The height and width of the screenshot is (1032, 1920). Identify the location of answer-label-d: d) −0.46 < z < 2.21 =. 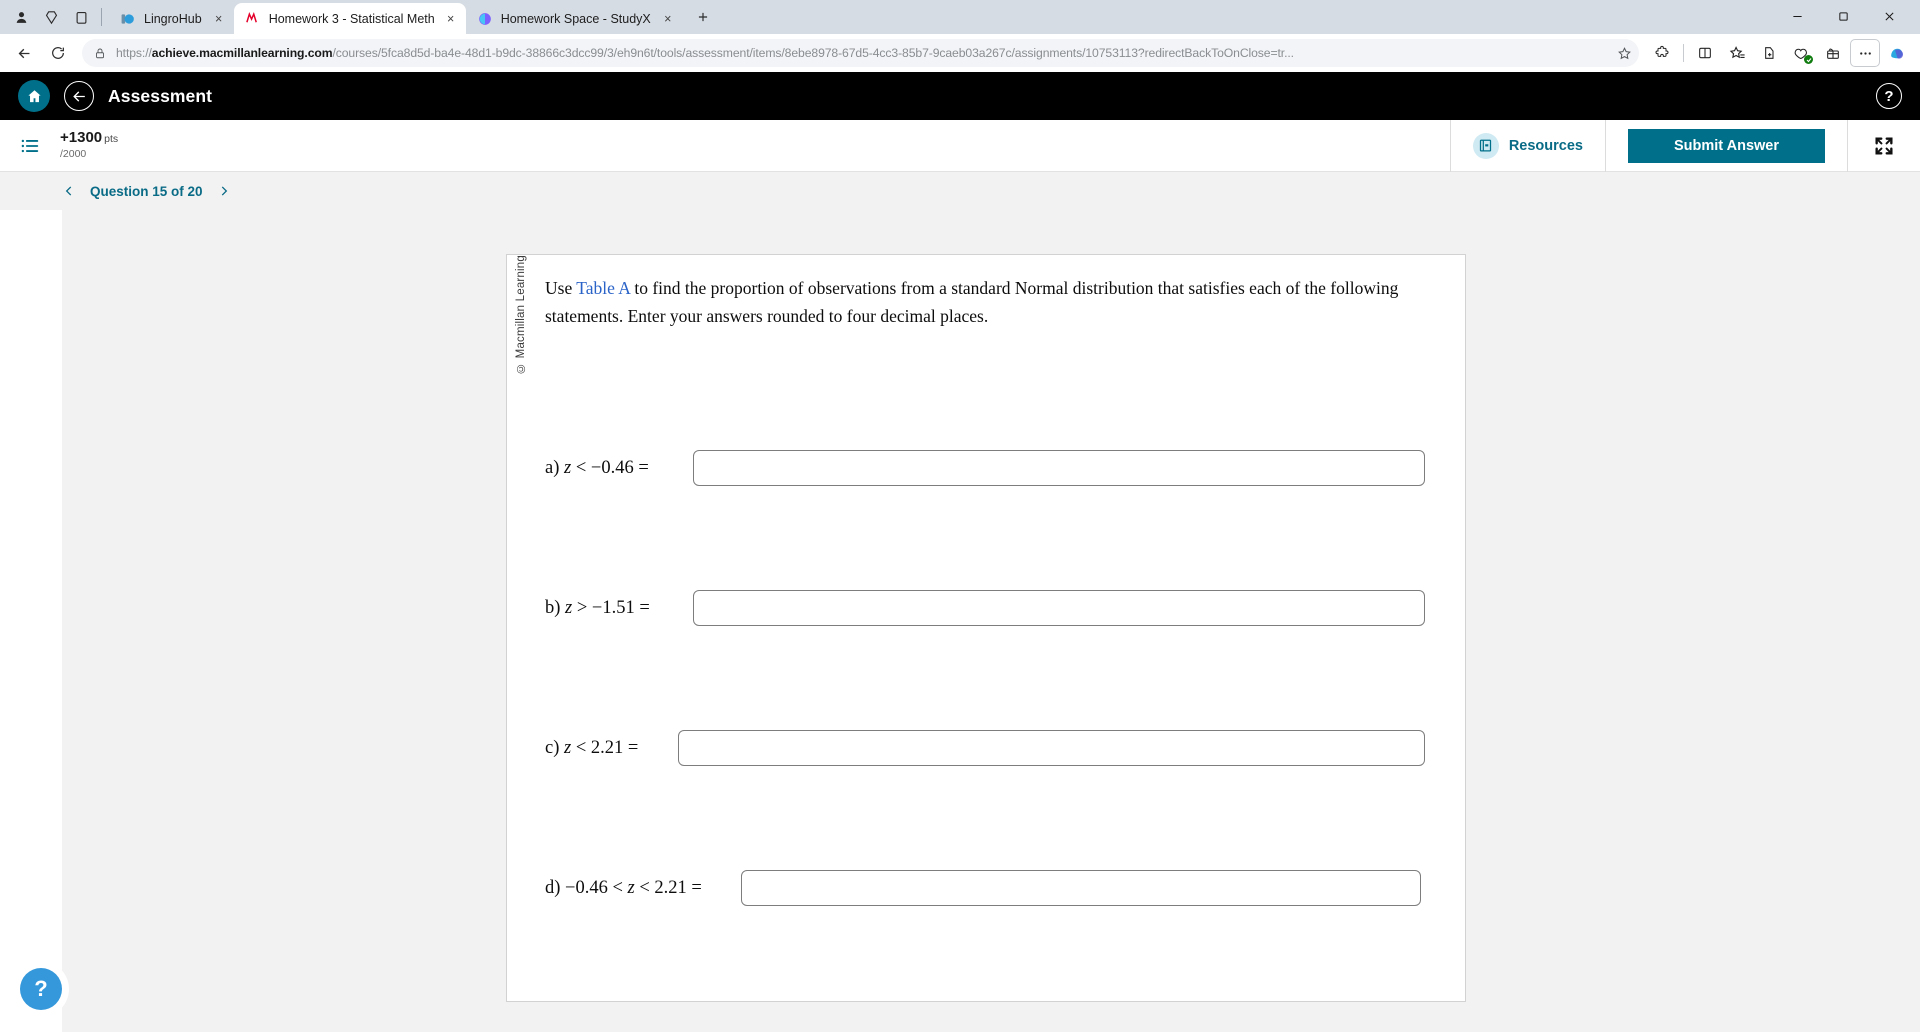
(635, 888).